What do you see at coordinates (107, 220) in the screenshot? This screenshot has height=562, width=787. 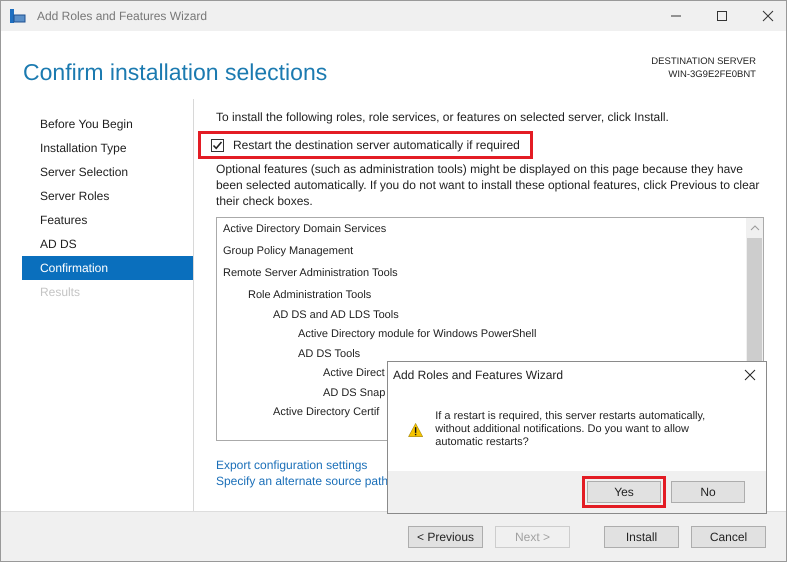 I see `sidebar-item: Features` at bounding box center [107, 220].